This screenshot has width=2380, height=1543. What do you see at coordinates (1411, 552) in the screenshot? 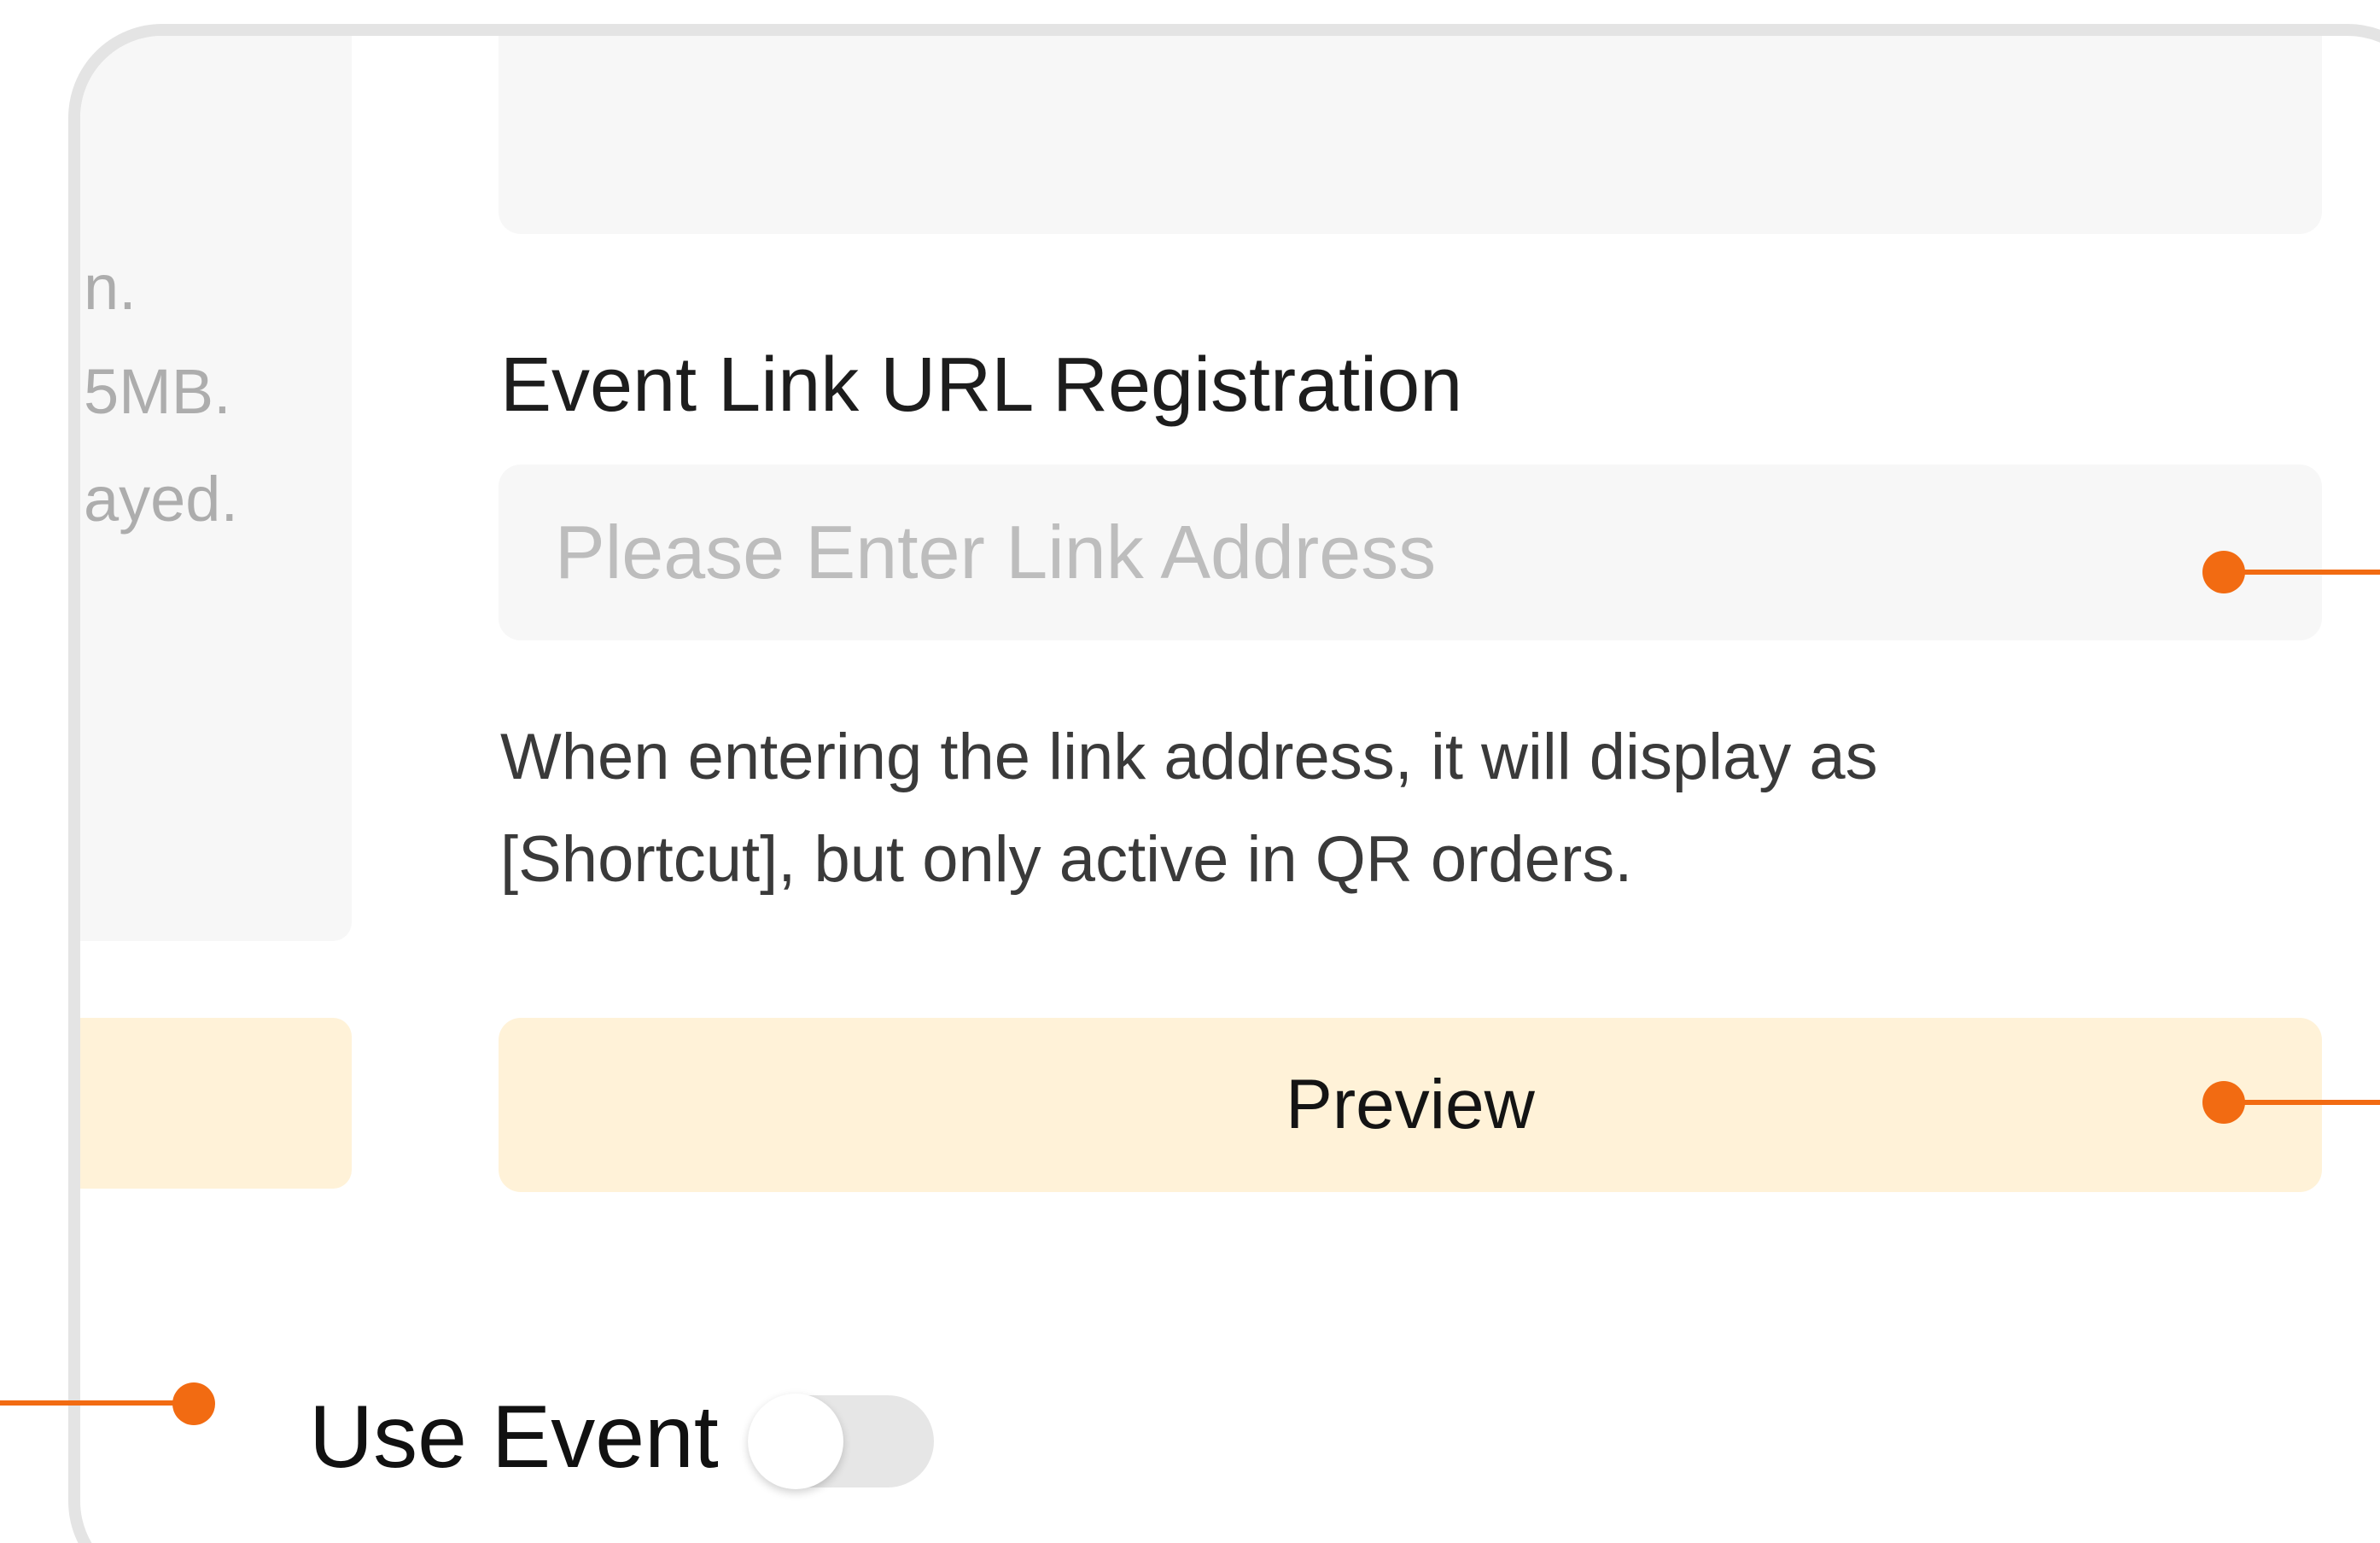
I see `event-link-input` at bounding box center [1411, 552].